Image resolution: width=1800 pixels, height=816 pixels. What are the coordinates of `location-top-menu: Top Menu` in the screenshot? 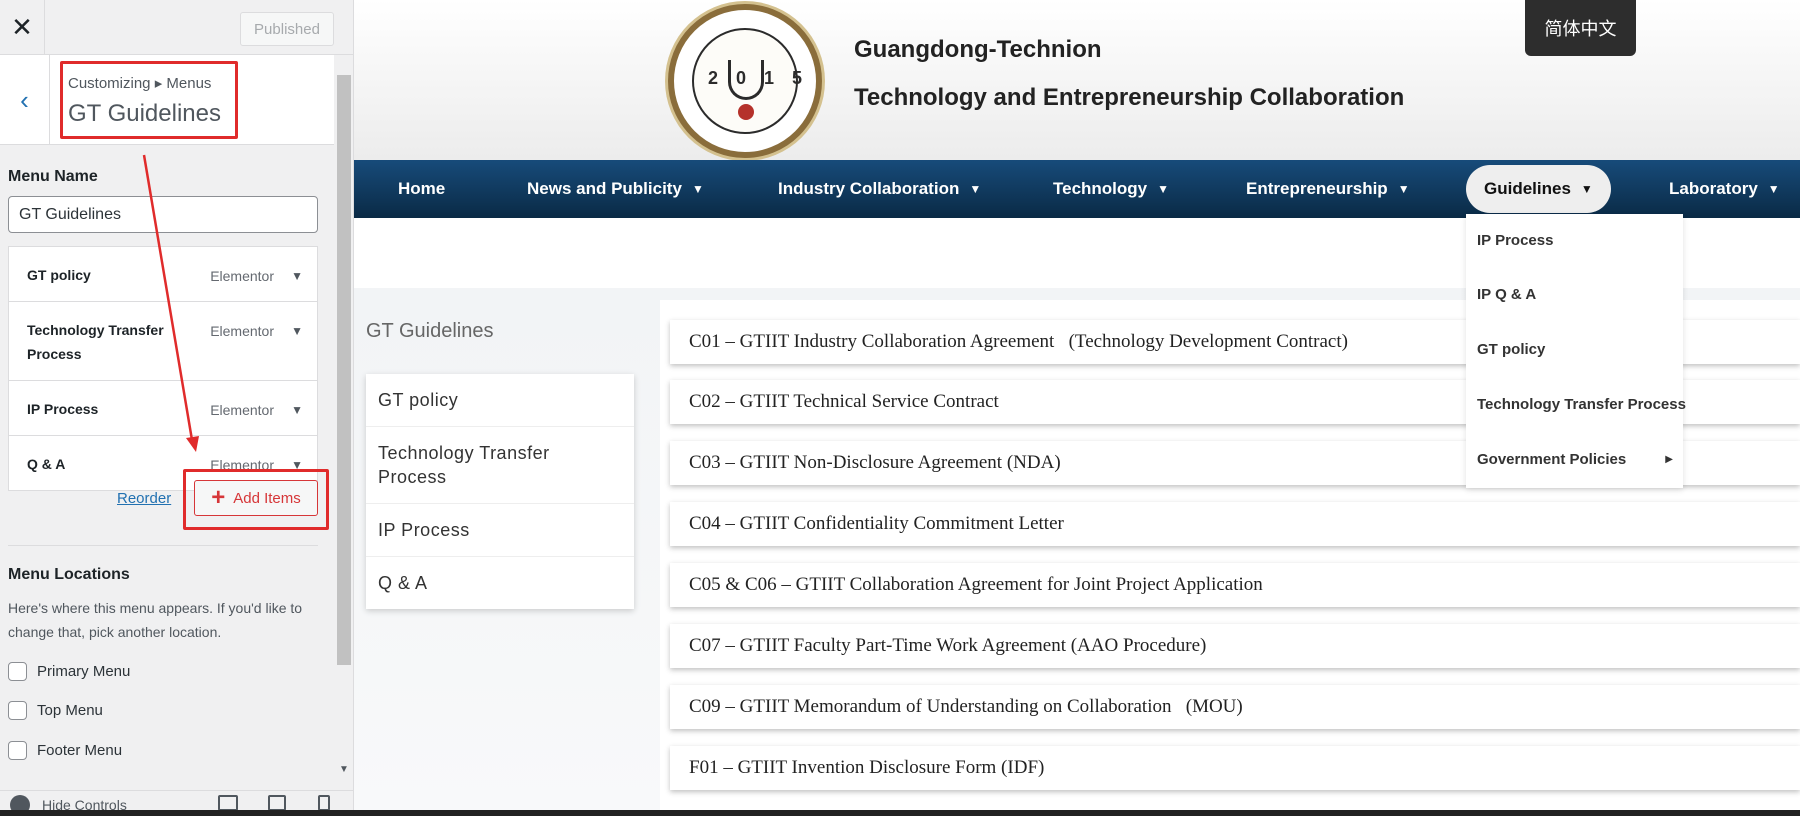 It's located at (55, 710).